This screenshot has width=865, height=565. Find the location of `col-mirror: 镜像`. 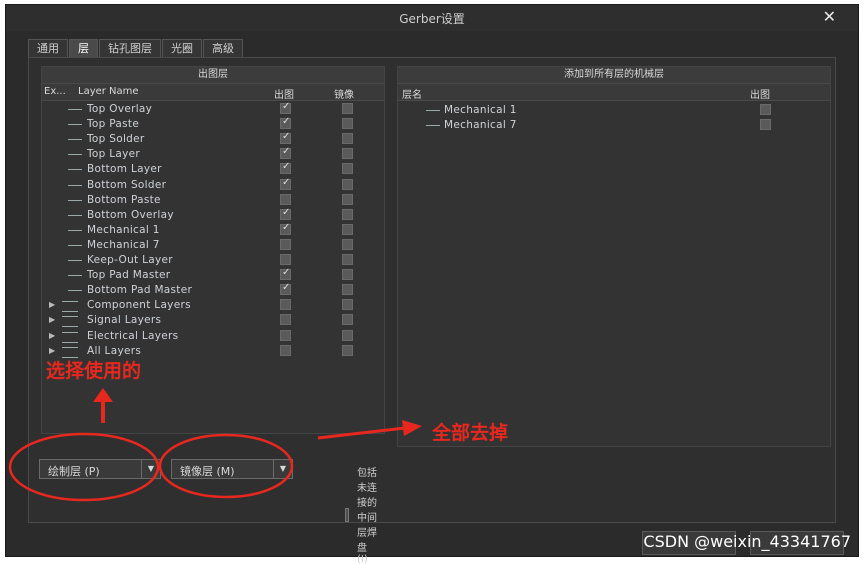

col-mirror: 镜像 is located at coordinates (344, 93).